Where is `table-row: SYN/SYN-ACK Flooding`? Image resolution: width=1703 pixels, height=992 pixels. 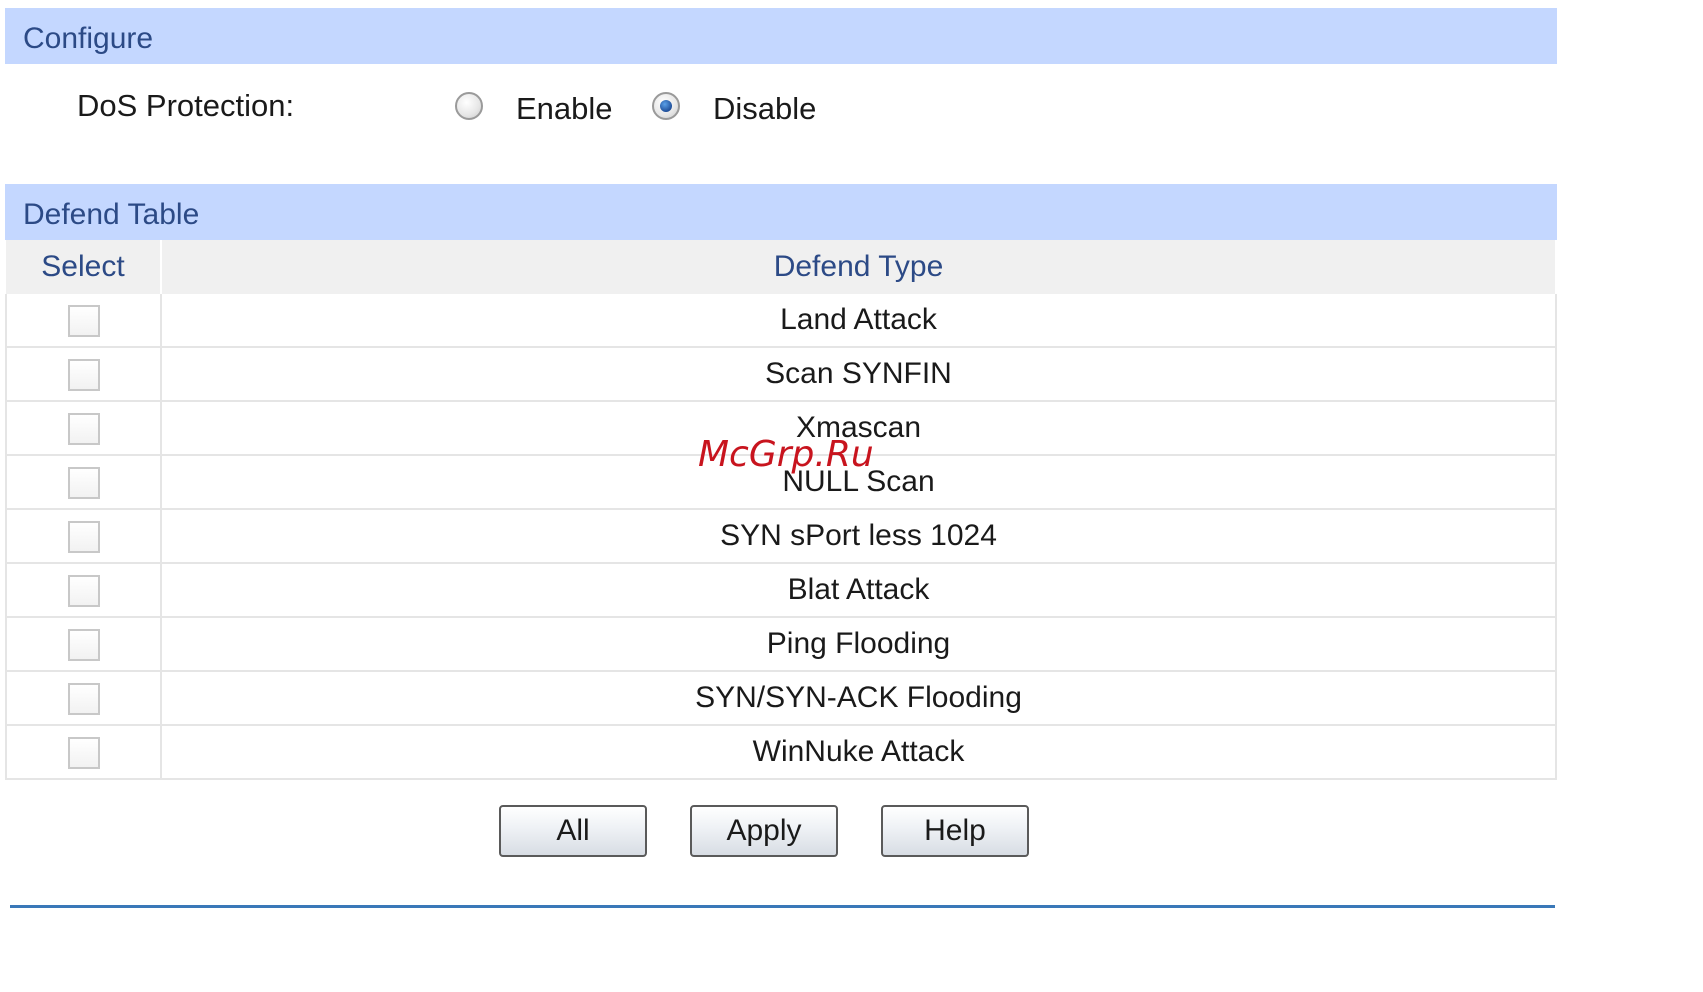 table-row: SYN/SYN-ACK Flooding is located at coordinates (781, 698).